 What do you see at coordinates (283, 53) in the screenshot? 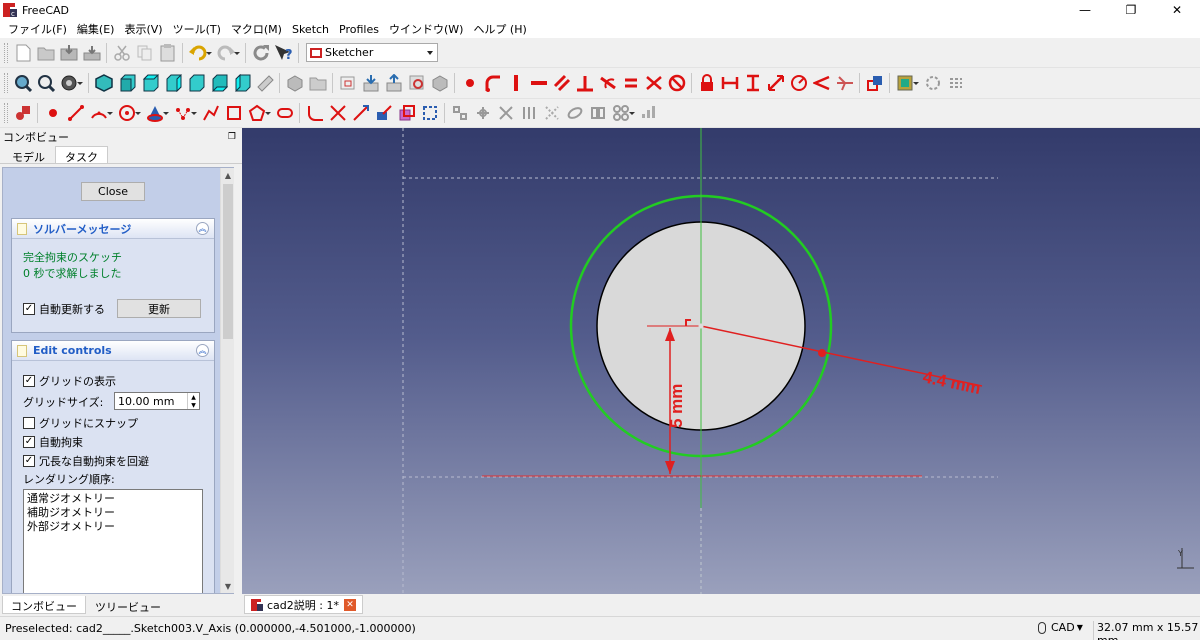
I see `whats-this-icon: ?` at bounding box center [283, 53].